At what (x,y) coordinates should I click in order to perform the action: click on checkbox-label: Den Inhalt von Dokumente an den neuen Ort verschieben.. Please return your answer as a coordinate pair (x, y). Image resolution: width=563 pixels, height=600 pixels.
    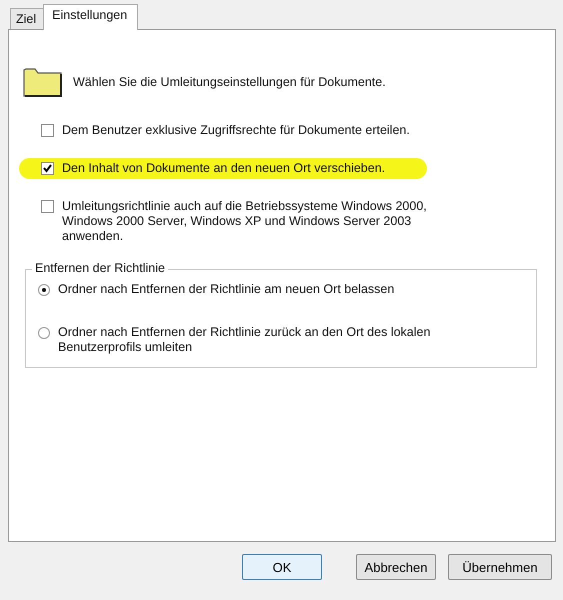
    Looking at the image, I should click on (224, 168).